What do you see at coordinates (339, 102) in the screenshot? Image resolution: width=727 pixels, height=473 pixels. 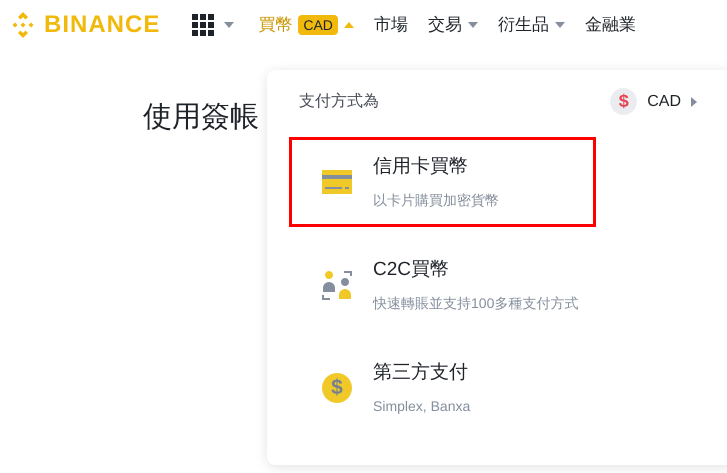 I see `payment-label: 支付方式為` at bounding box center [339, 102].